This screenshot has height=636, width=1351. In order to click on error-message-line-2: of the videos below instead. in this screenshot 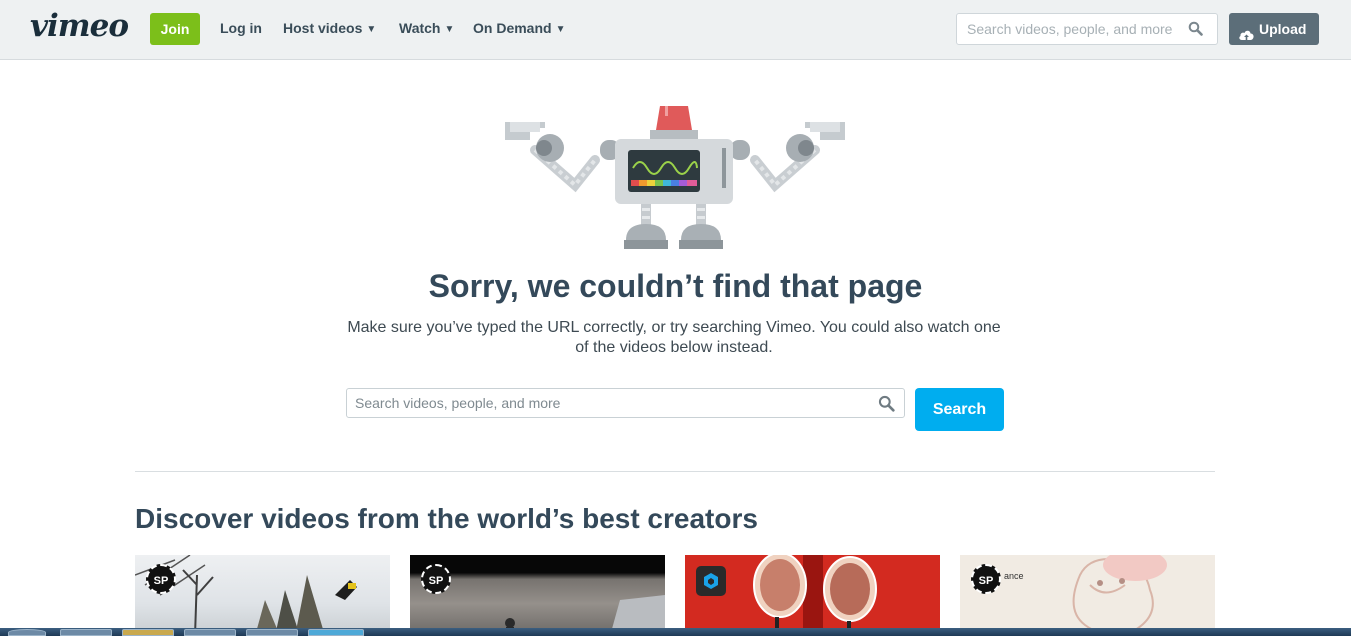, I will do `click(674, 347)`.